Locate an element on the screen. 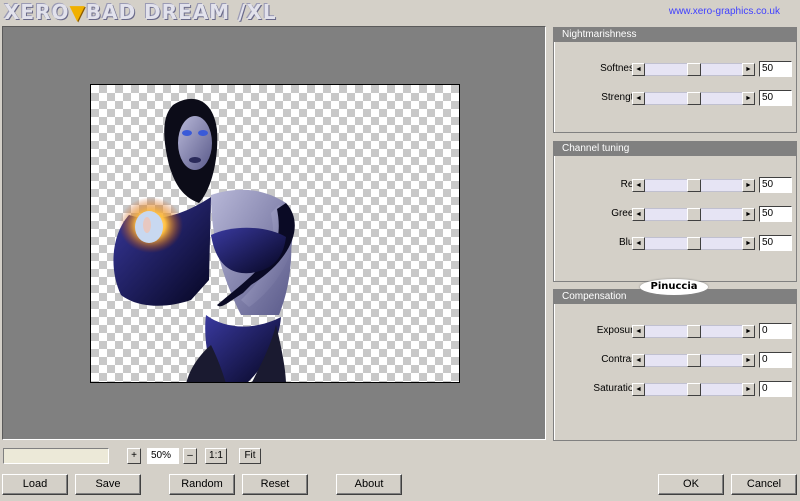 The height and width of the screenshot is (501, 800). saturation-slider: ◄ ► is located at coordinates (693, 389).